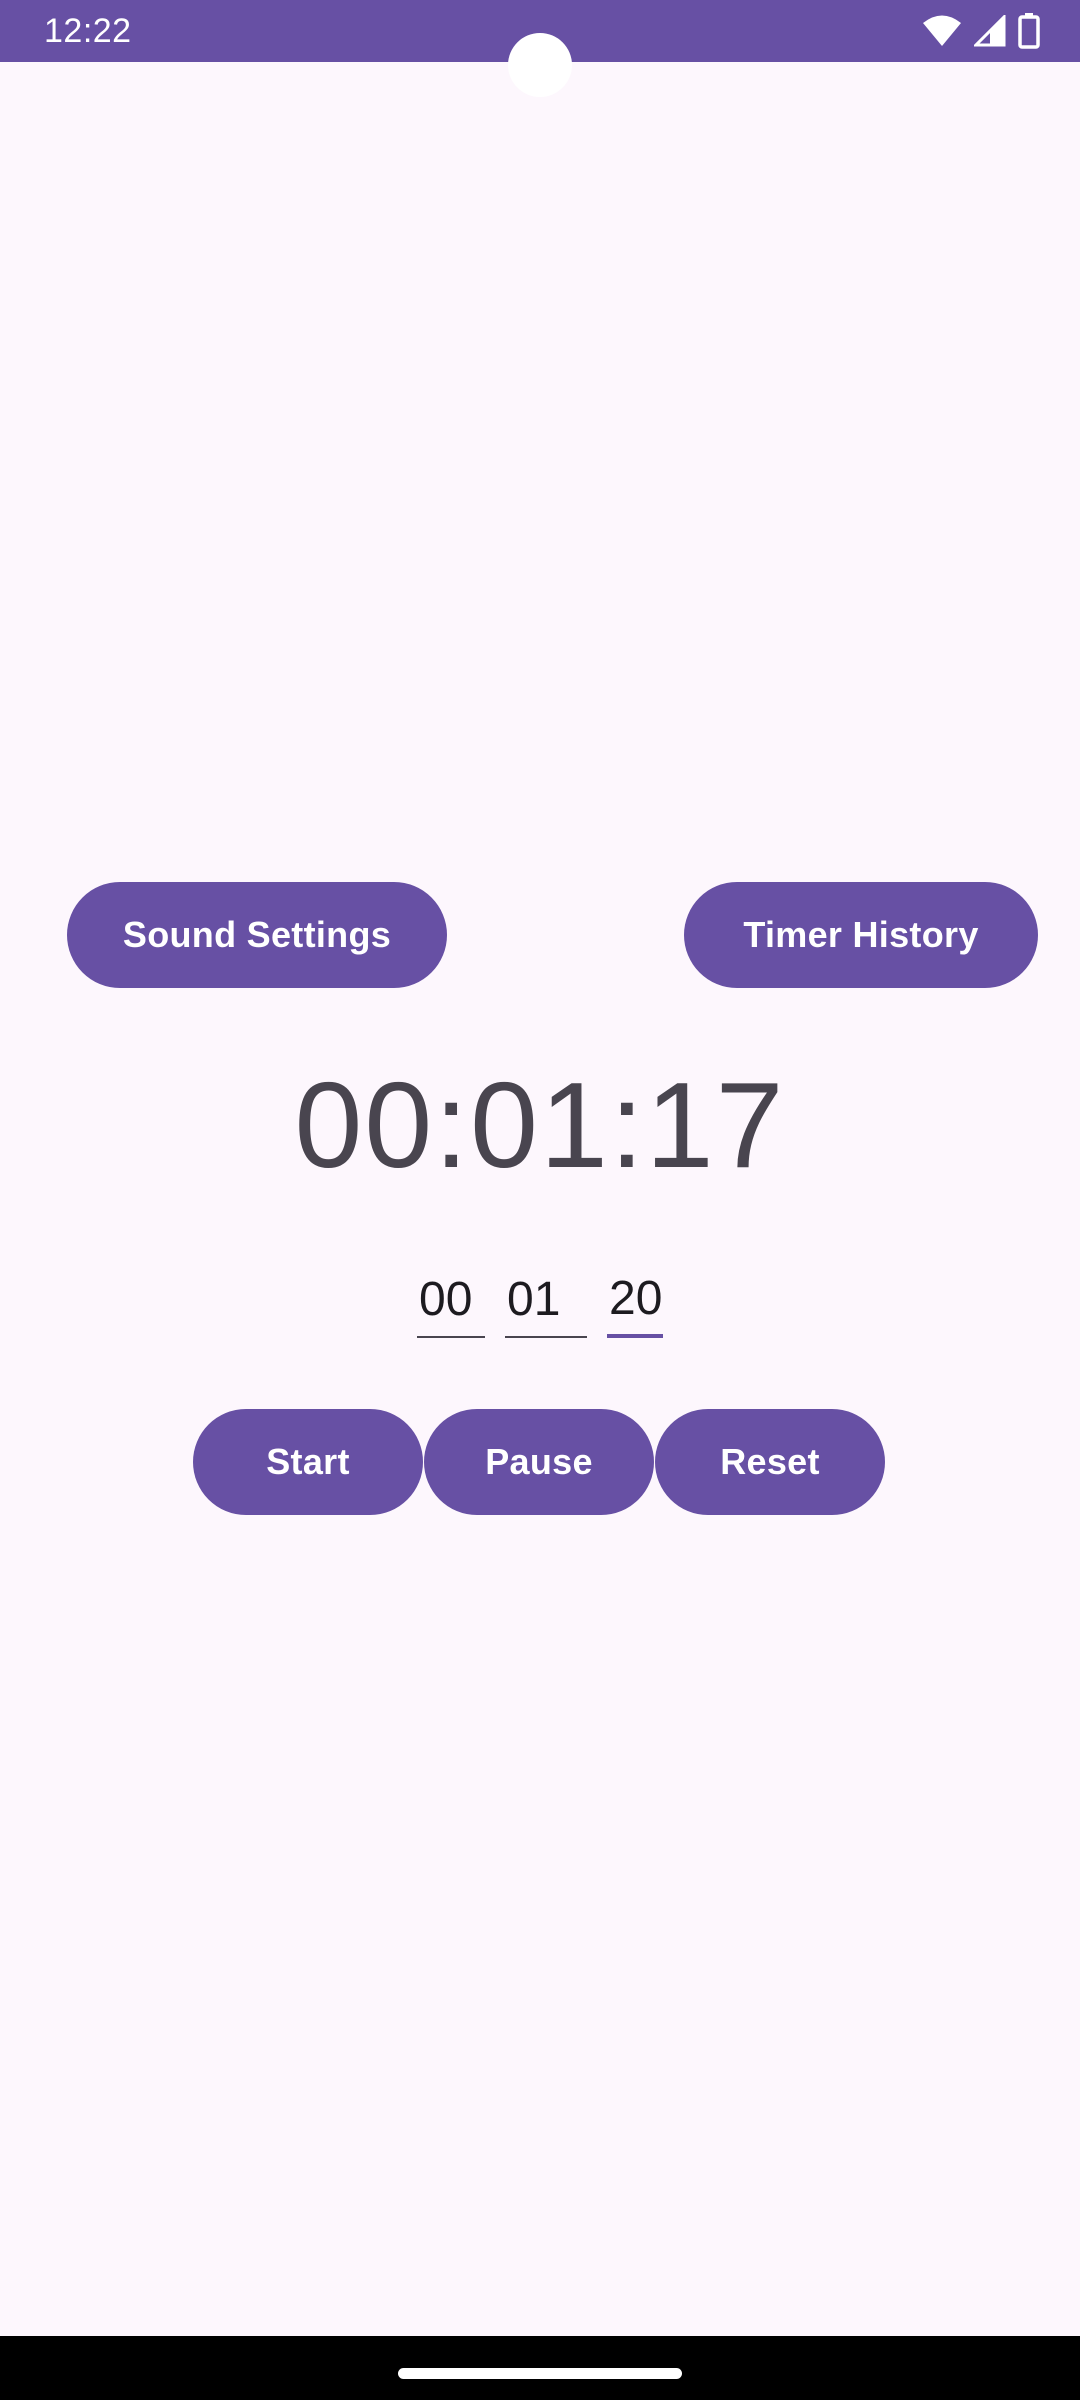 The image size is (1080, 2400). I want to click on home-gesture-handle, so click(540, 2373).